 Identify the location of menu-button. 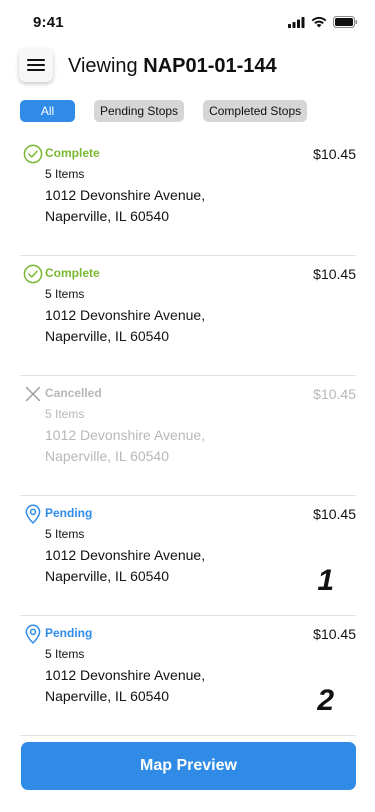
(36, 65).